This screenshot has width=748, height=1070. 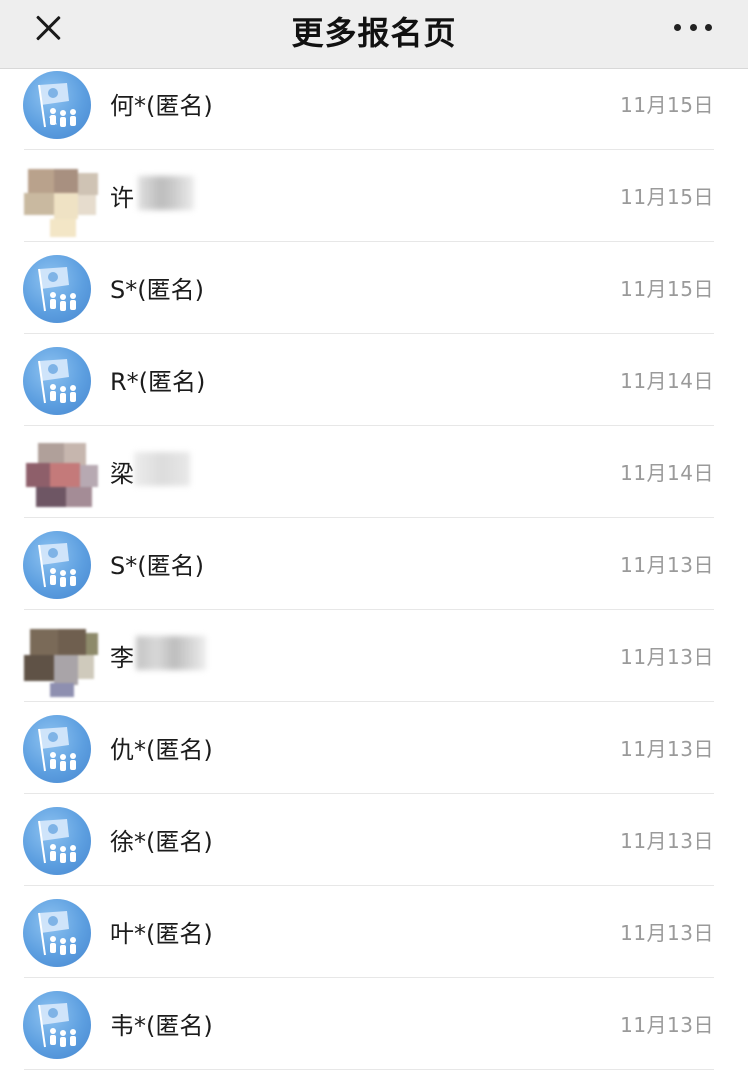 I want to click on participant-name: 叶*(匿名), so click(x=161, y=934).